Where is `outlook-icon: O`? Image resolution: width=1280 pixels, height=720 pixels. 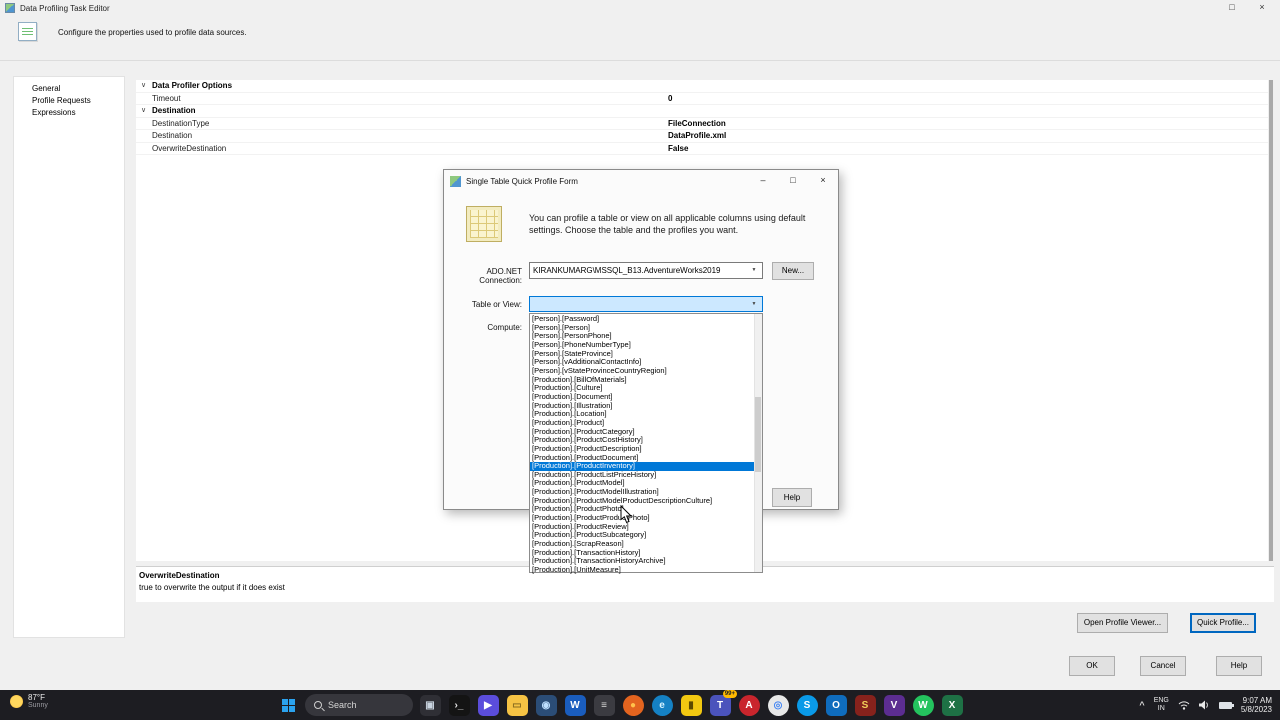 outlook-icon: O is located at coordinates (836, 705).